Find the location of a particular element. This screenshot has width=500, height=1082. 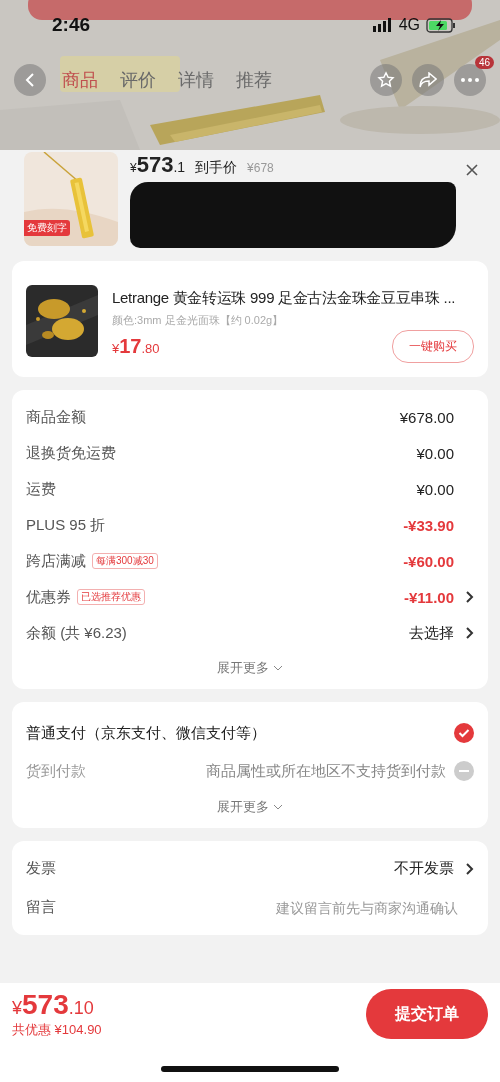

price-decimal: .10 is located at coordinates (81, 1008).